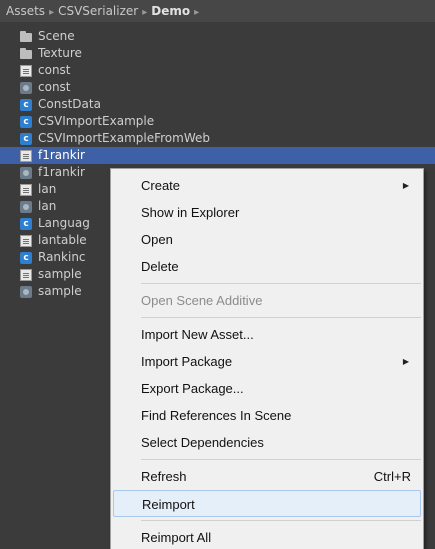 The height and width of the screenshot is (549, 435). What do you see at coordinates (160, 266) in the screenshot?
I see `menu-item-label: Delete` at bounding box center [160, 266].